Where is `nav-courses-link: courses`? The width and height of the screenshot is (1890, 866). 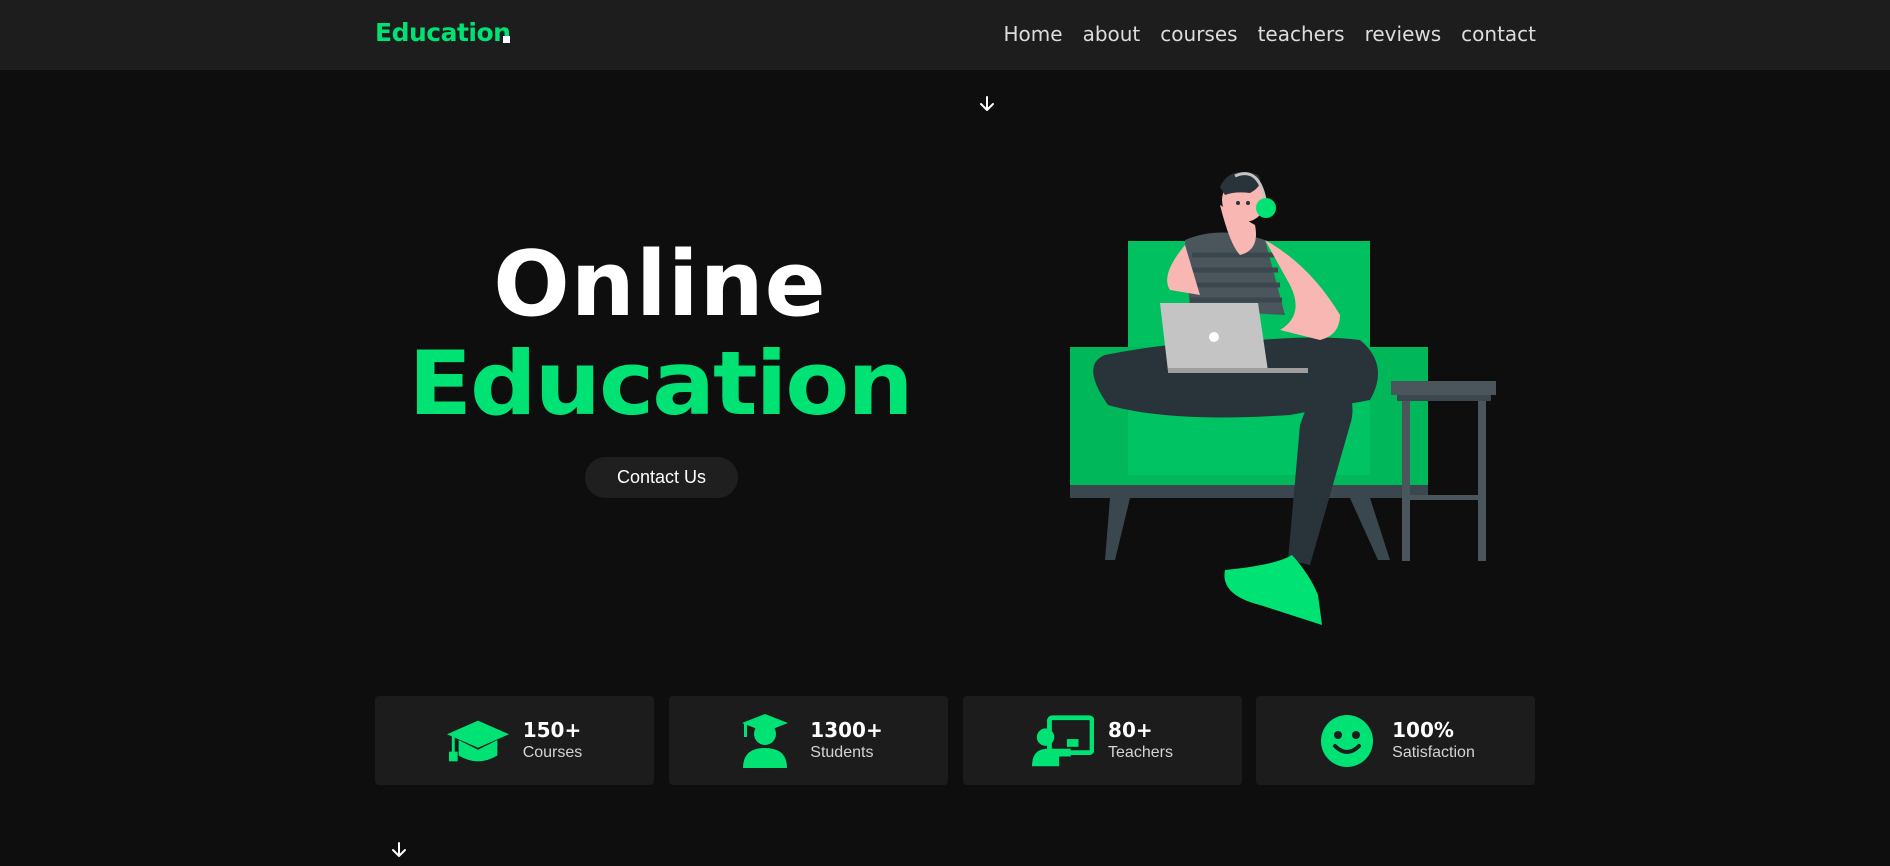 nav-courses-link: courses is located at coordinates (1198, 34).